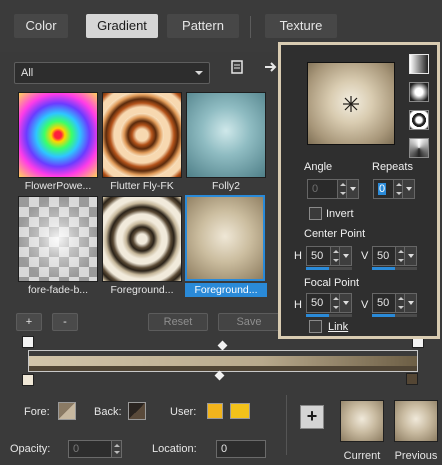 This screenshot has width=442, height=465. Describe the element at coordinates (116, 449) in the screenshot. I see `stepper-arrows-icon` at that location.